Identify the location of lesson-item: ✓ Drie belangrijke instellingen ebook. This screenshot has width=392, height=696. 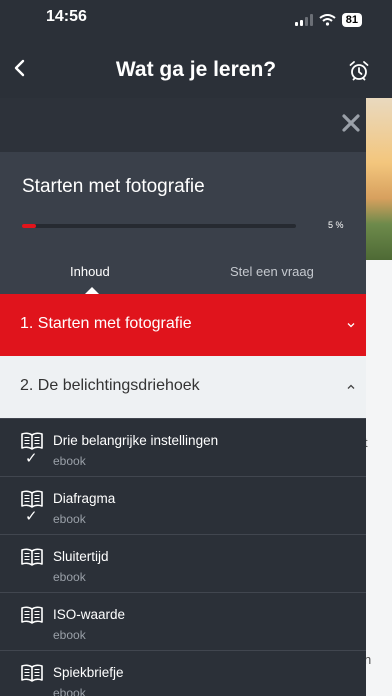
(183, 447).